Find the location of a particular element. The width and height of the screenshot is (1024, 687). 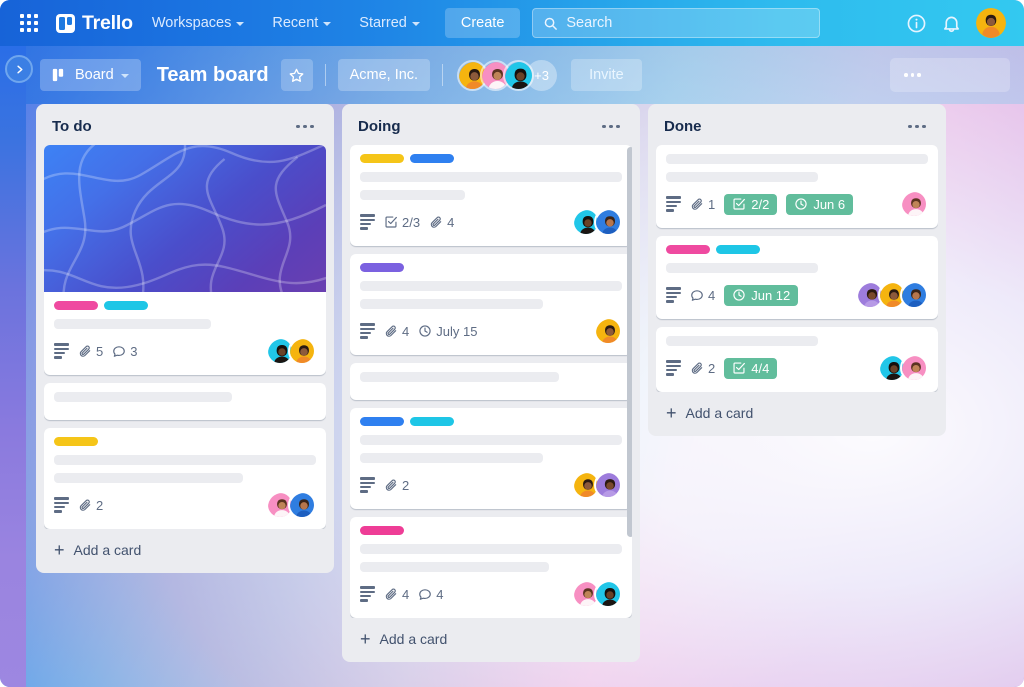

add-card-label: Add a card is located at coordinates (719, 413).